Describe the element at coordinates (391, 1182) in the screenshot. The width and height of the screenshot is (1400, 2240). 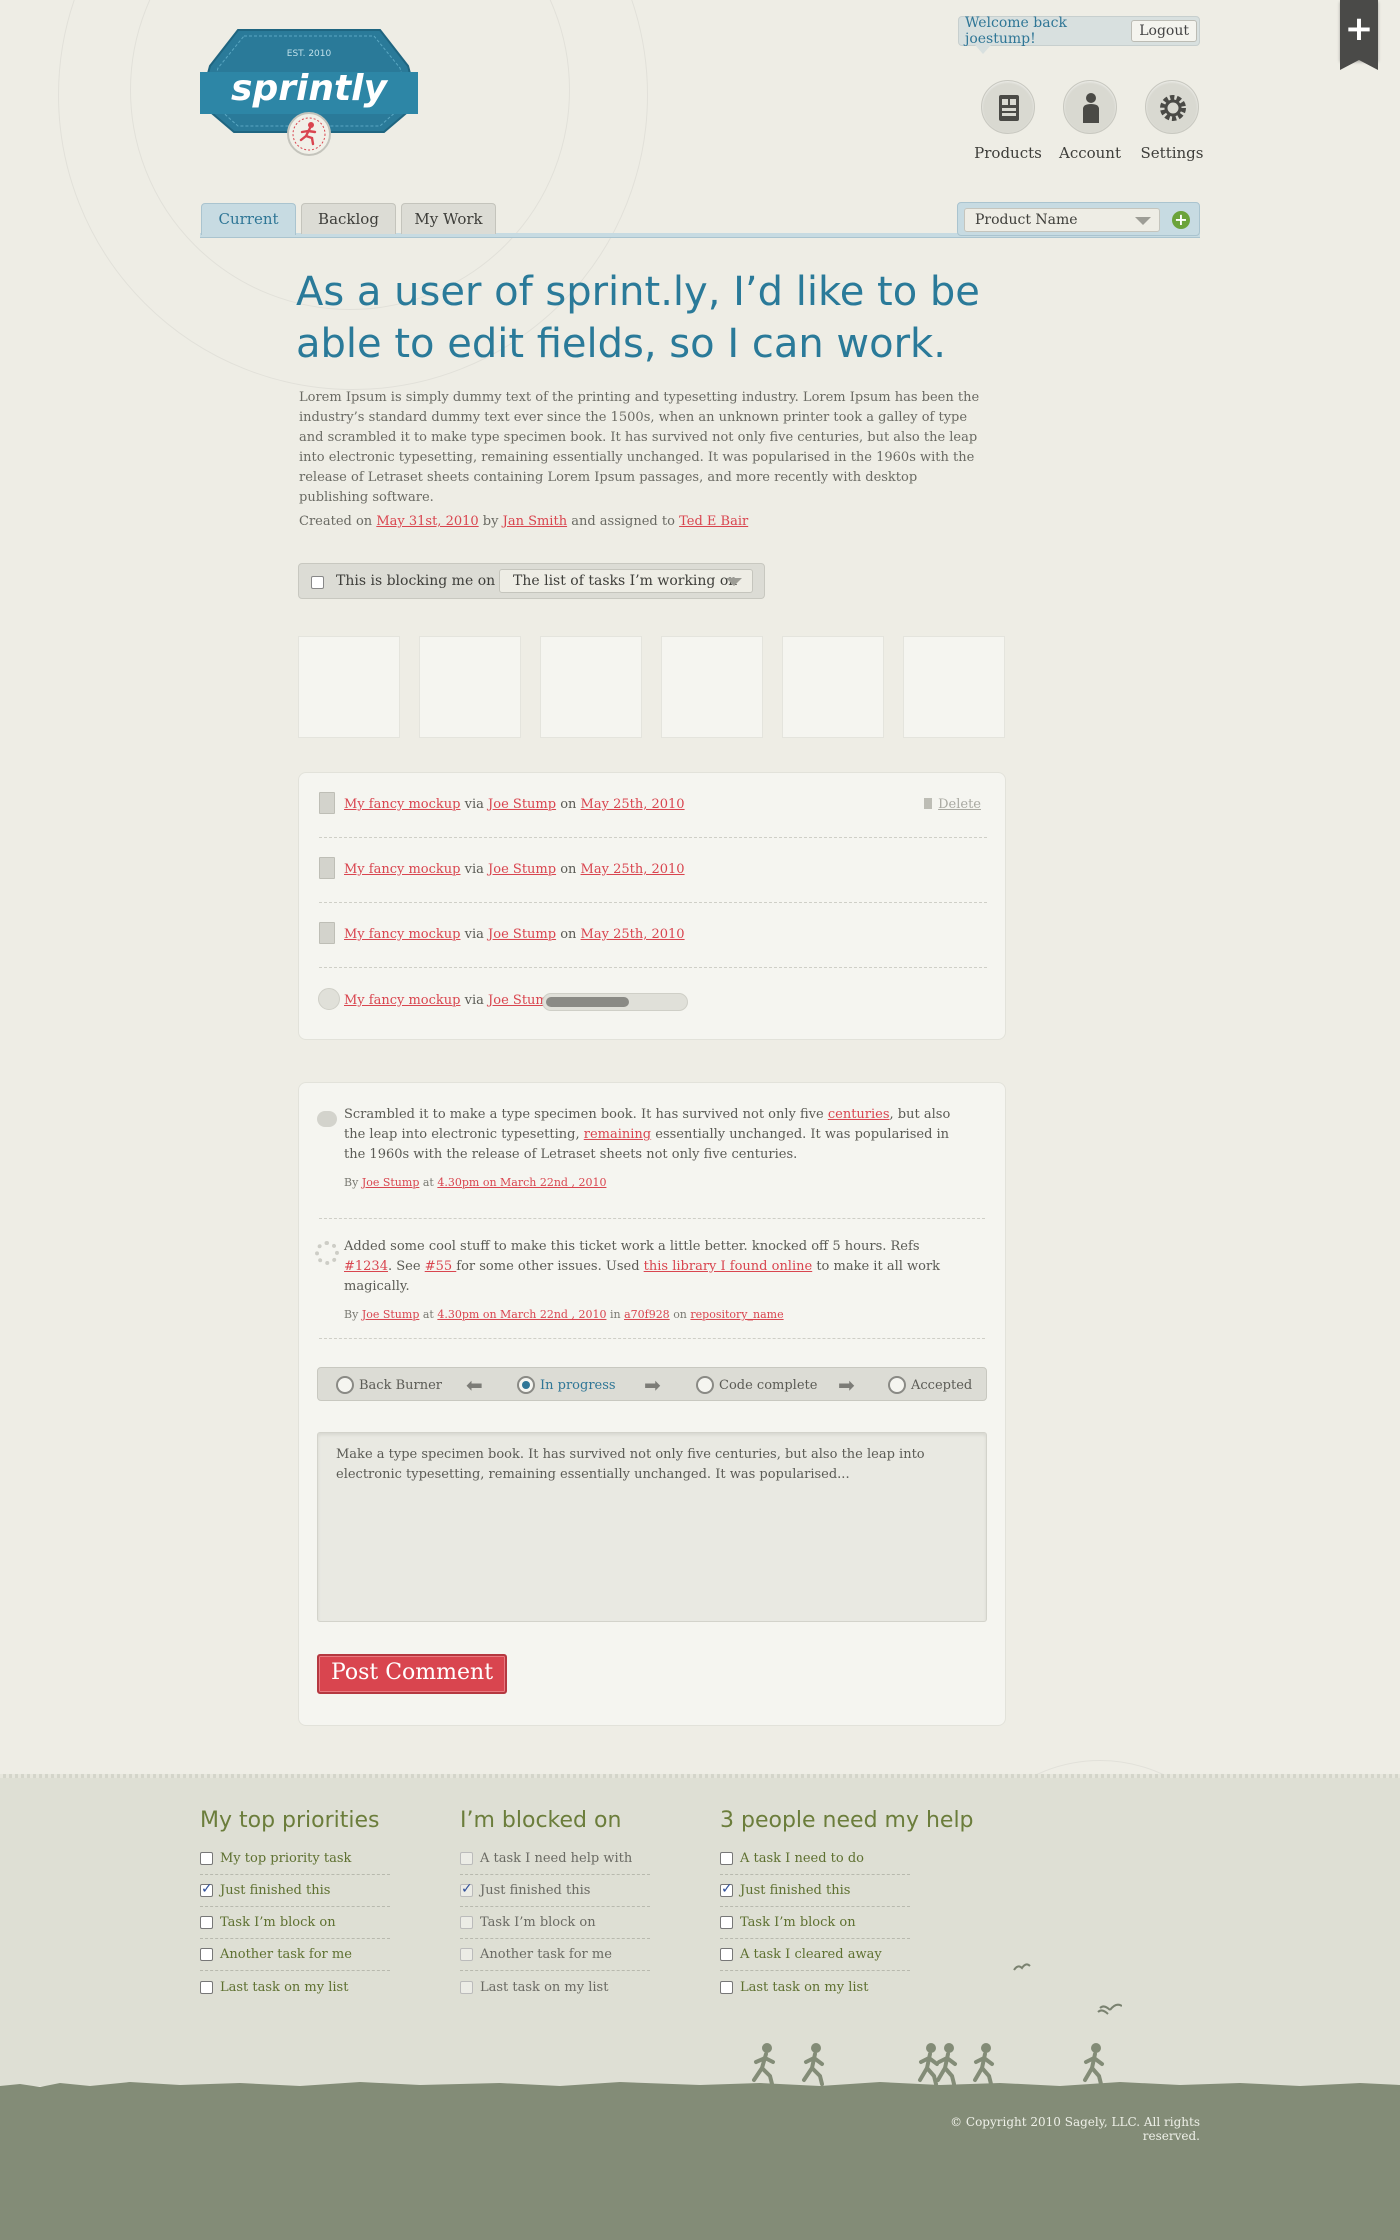
I see `comment-author-link: Joe Stump` at that location.